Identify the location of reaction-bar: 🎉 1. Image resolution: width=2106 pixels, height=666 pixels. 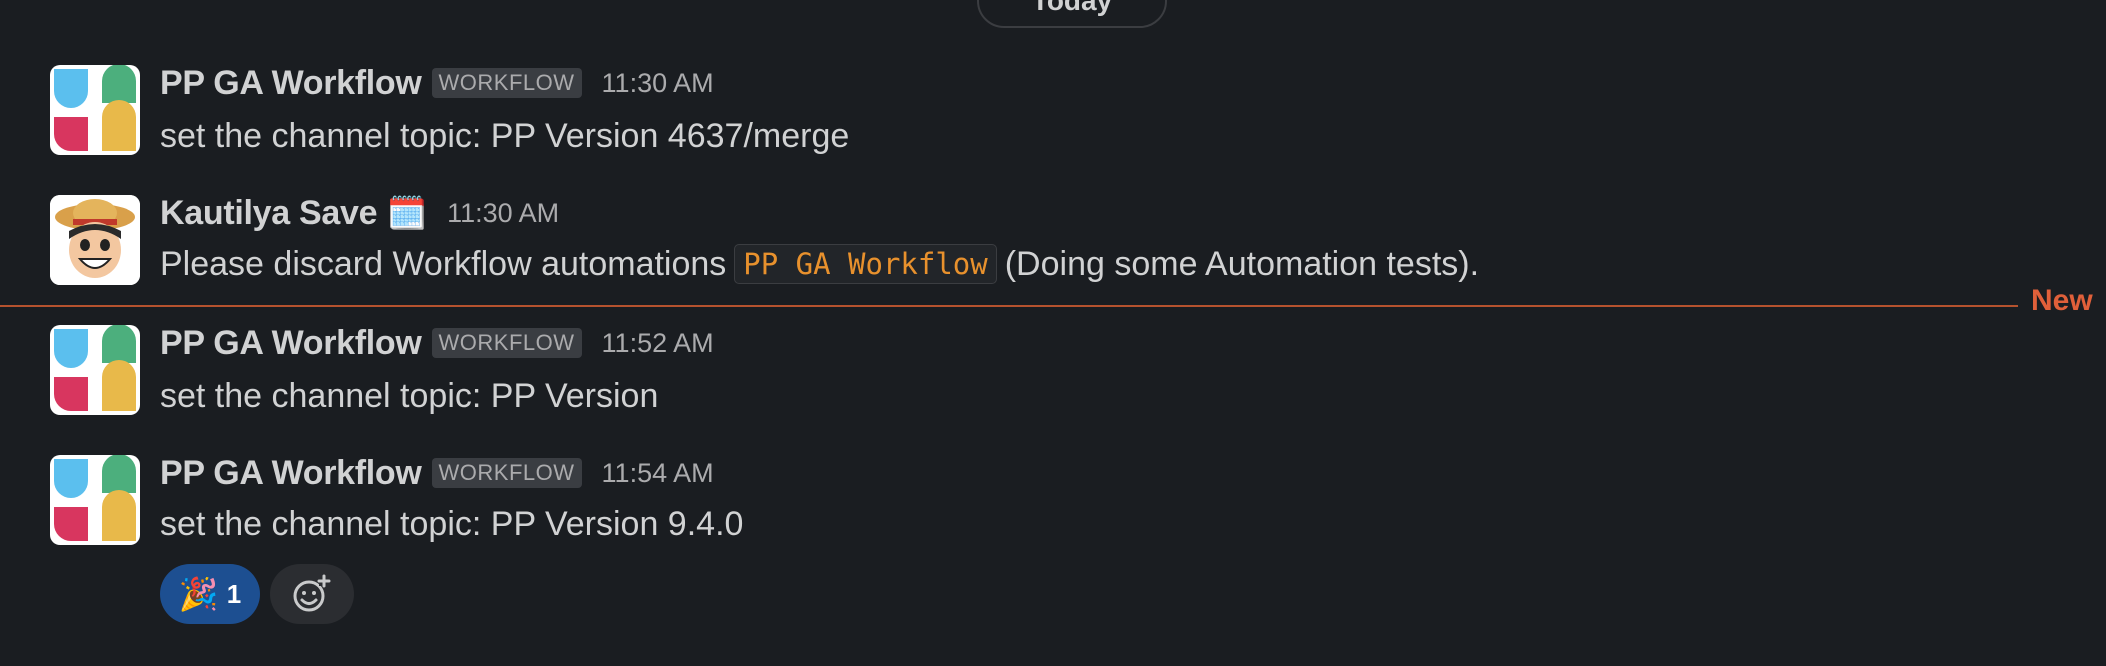
(257, 594).